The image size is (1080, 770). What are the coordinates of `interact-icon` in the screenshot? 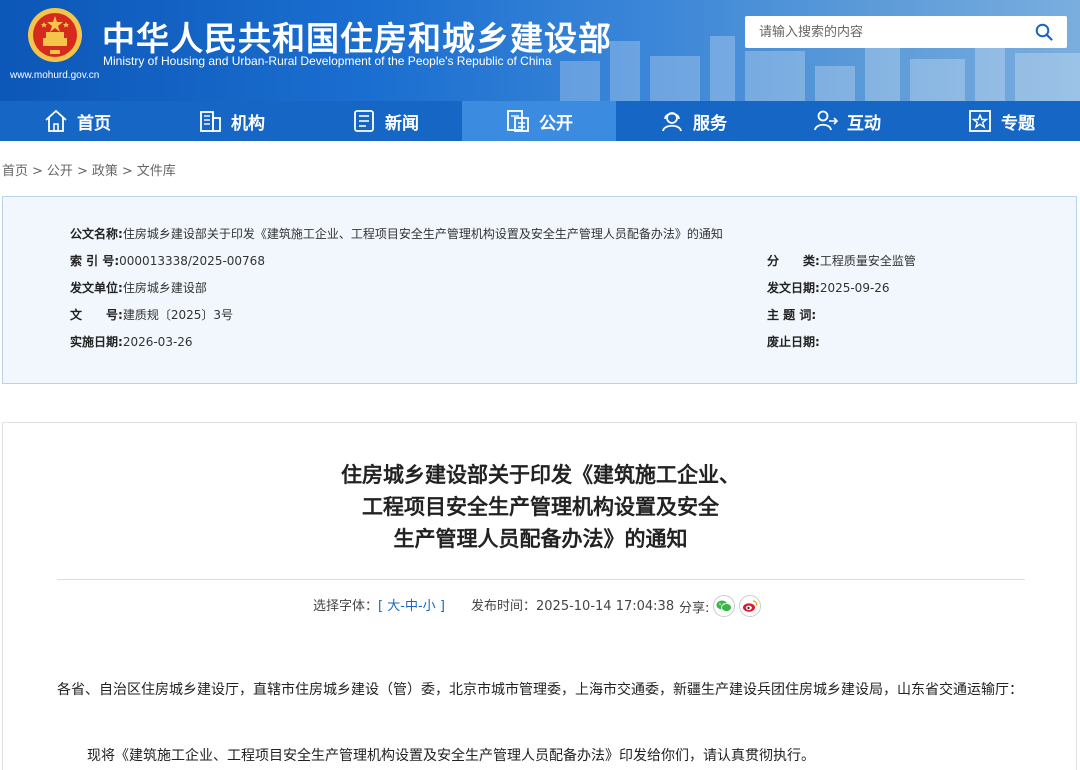 It's located at (826, 120).